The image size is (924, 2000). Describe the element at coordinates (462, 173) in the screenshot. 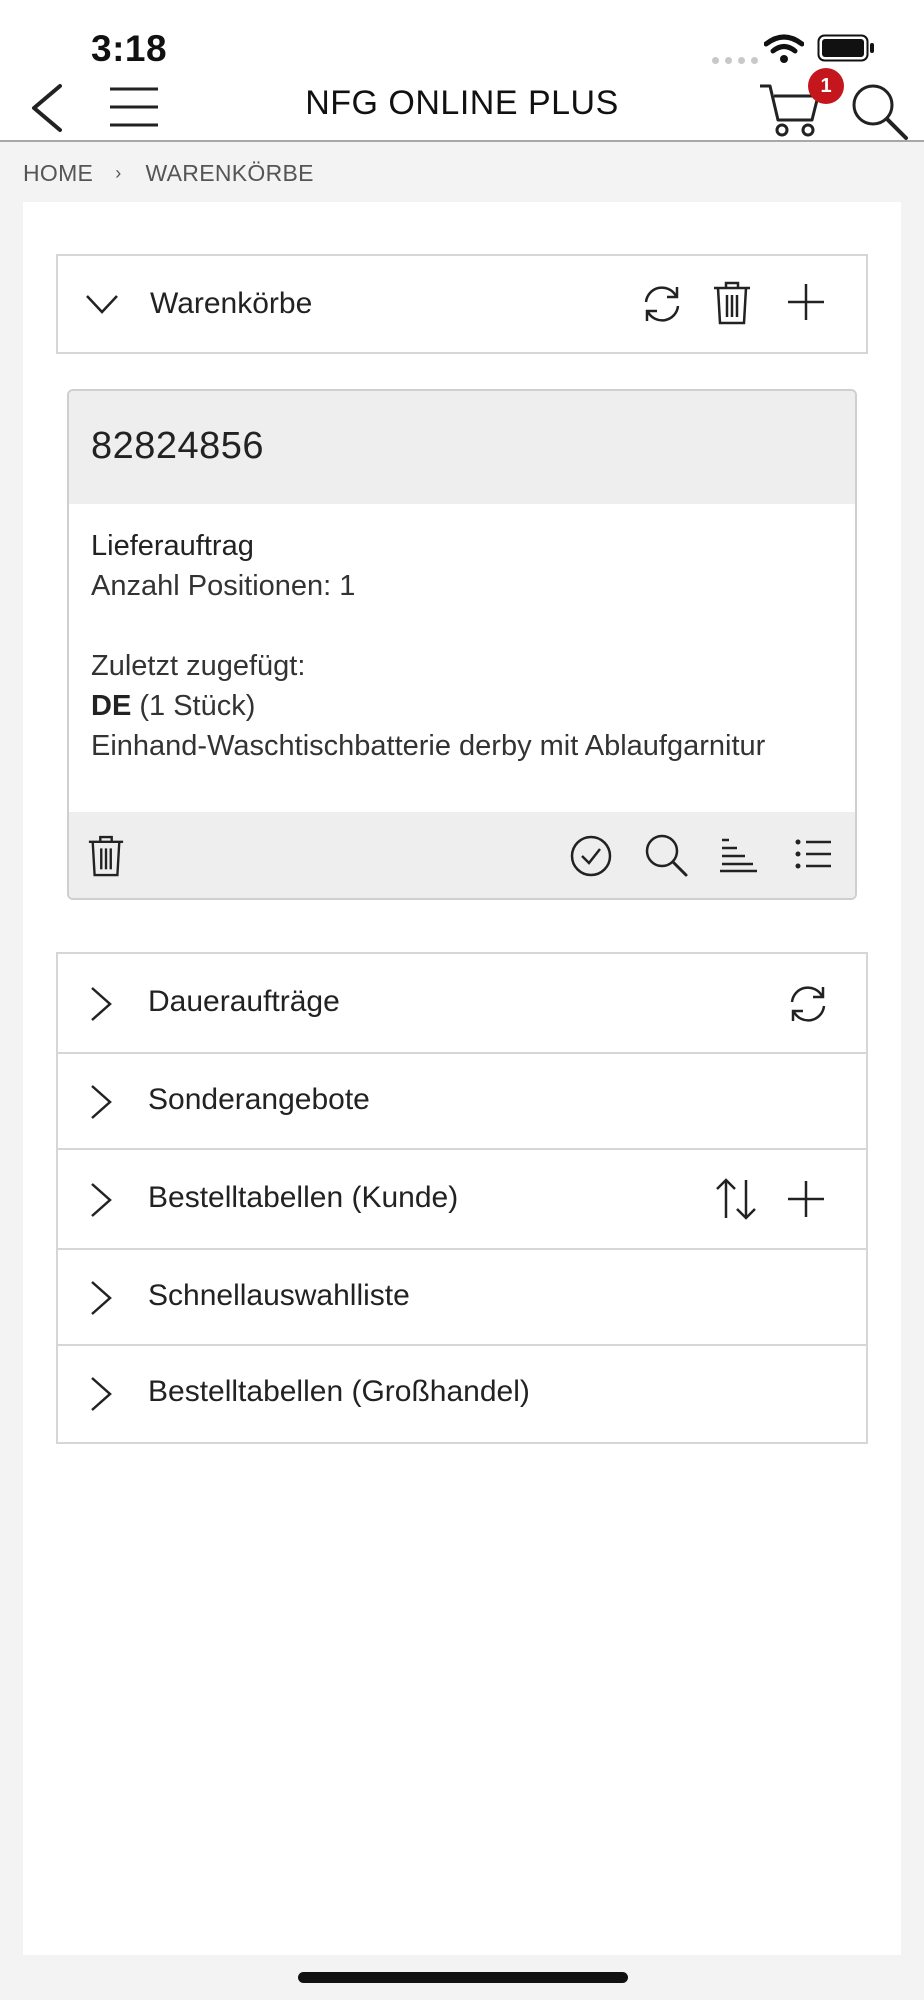

I see `breadcrumb: HOME › WARENKÖRBE` at that location.